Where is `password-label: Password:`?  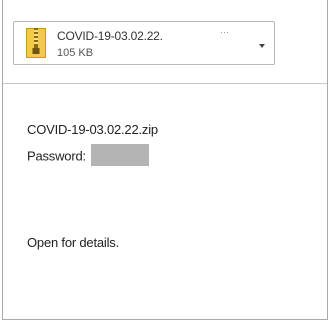
password-label: Password: is located at coordinates (56, 156).